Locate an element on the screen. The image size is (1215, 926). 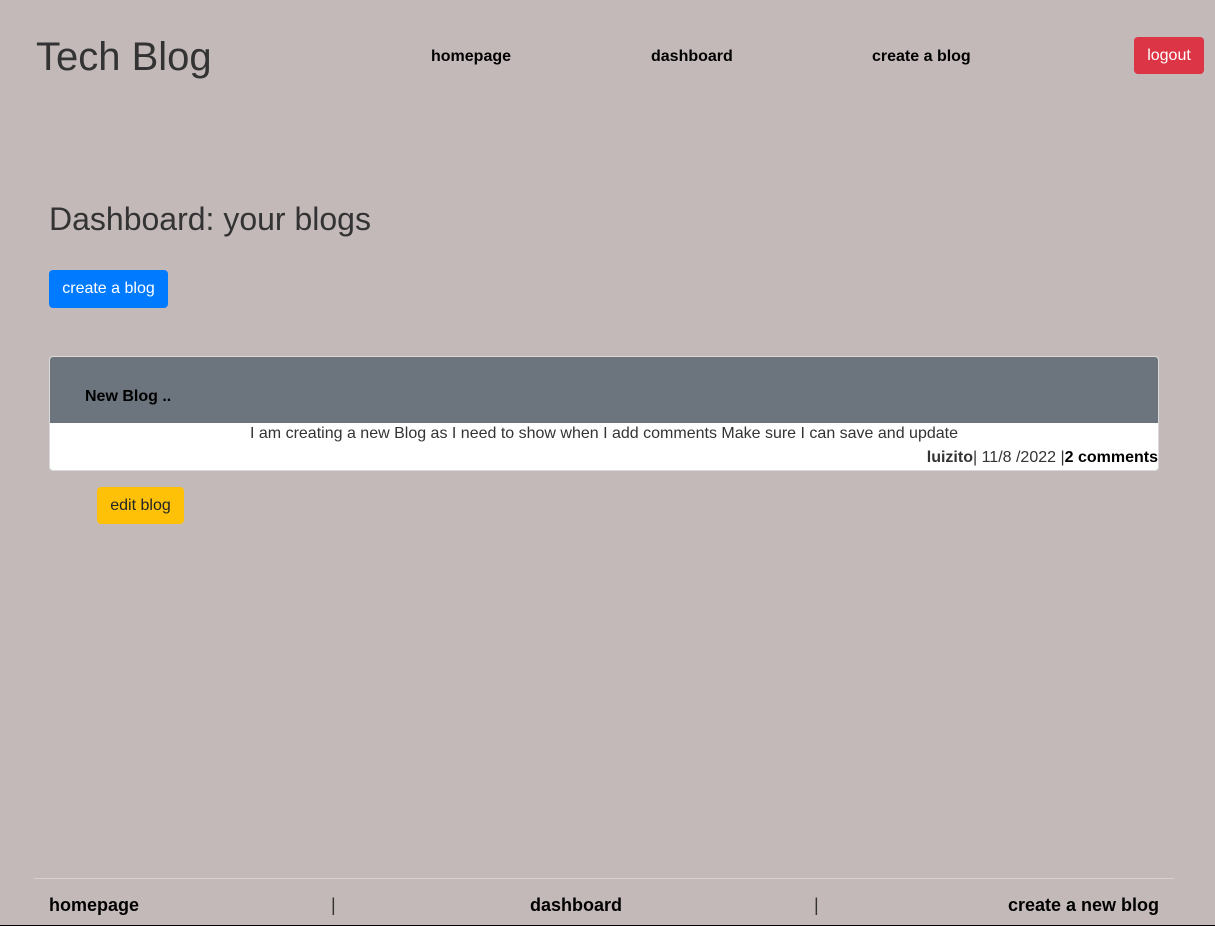
logout-button: logout is located at coordinates (1169, 55).